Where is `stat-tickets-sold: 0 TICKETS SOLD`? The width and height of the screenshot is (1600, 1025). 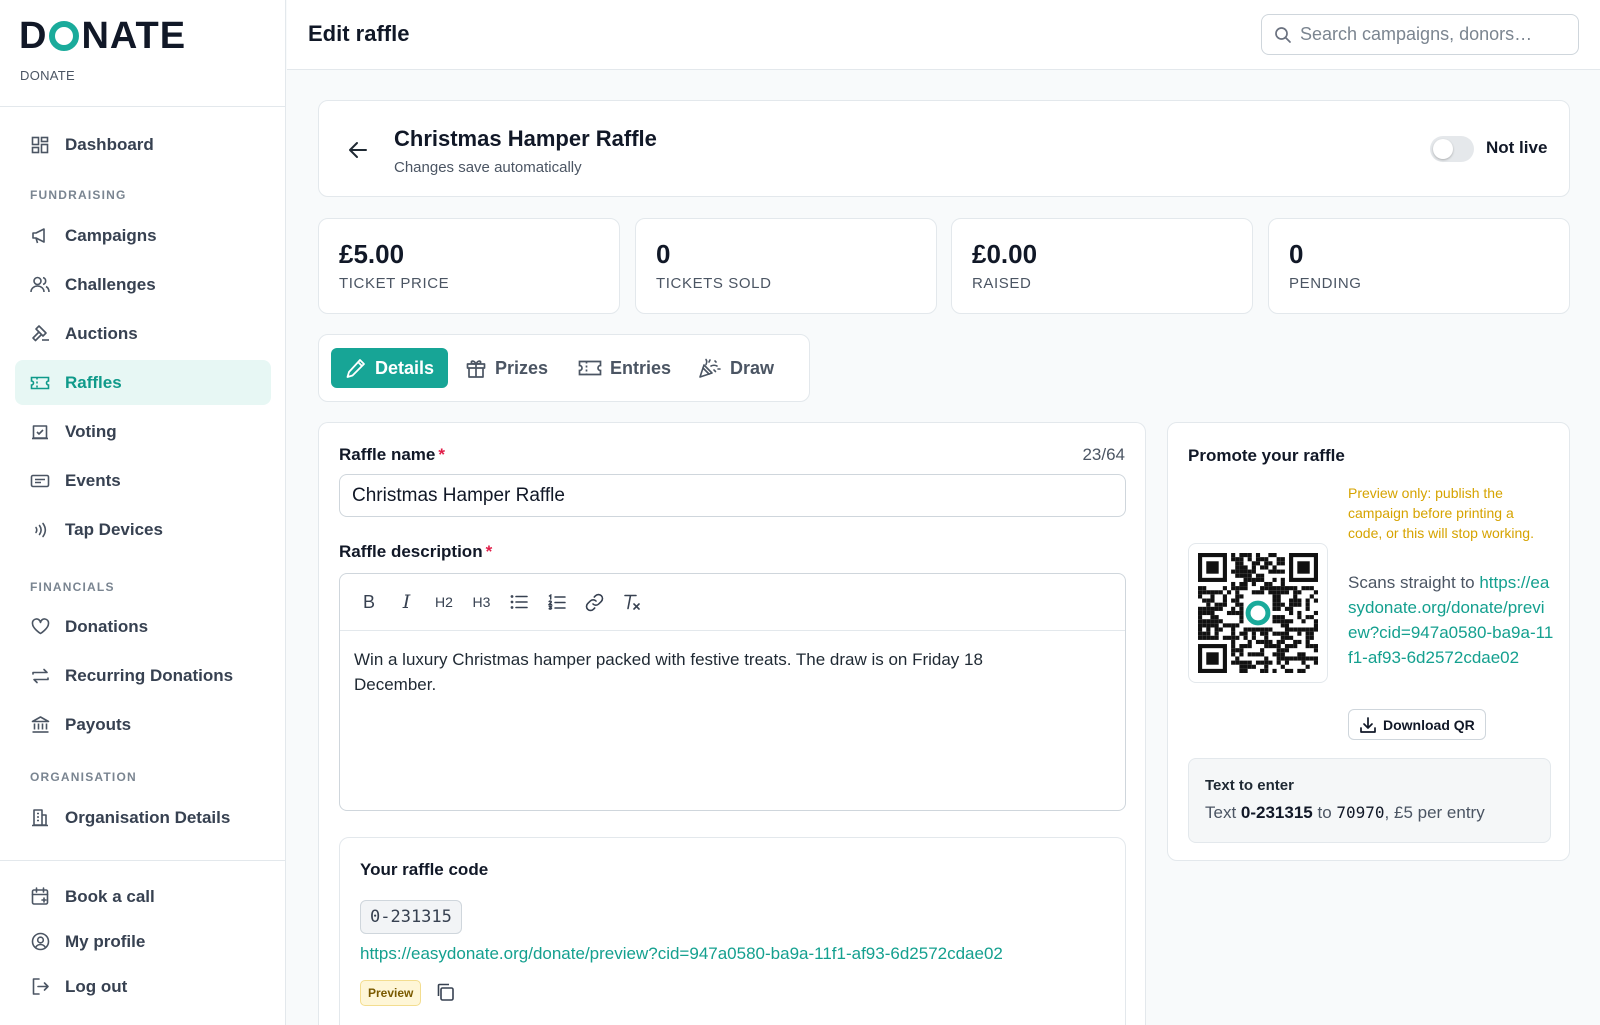 stat-tickets-sold: 0 TICKETS SOLD is located at coordinates (786, 266).